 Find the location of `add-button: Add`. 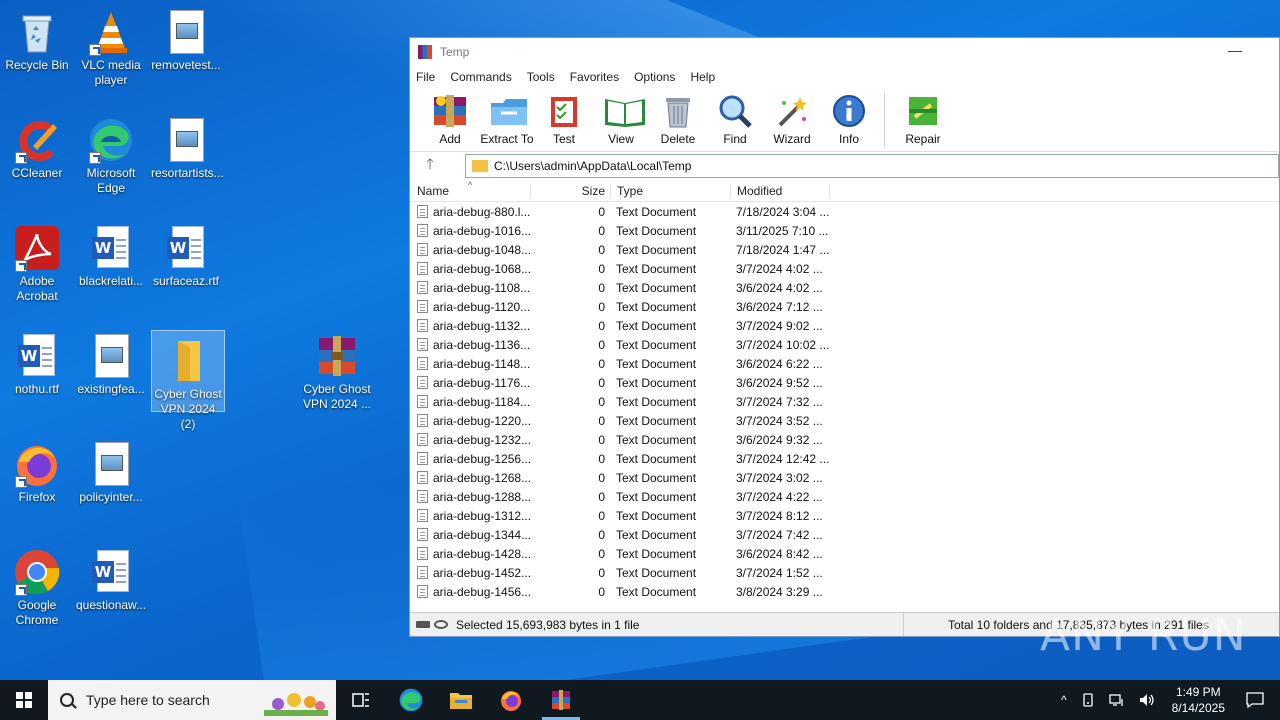

add-button: Add is located at coordinates (450, 117).